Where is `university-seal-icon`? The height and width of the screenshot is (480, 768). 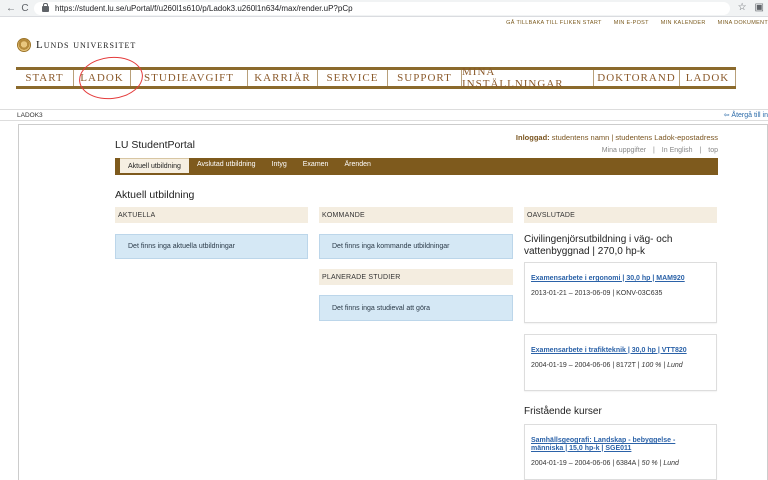
university-seal-icon is located at coordinates (24, 45).